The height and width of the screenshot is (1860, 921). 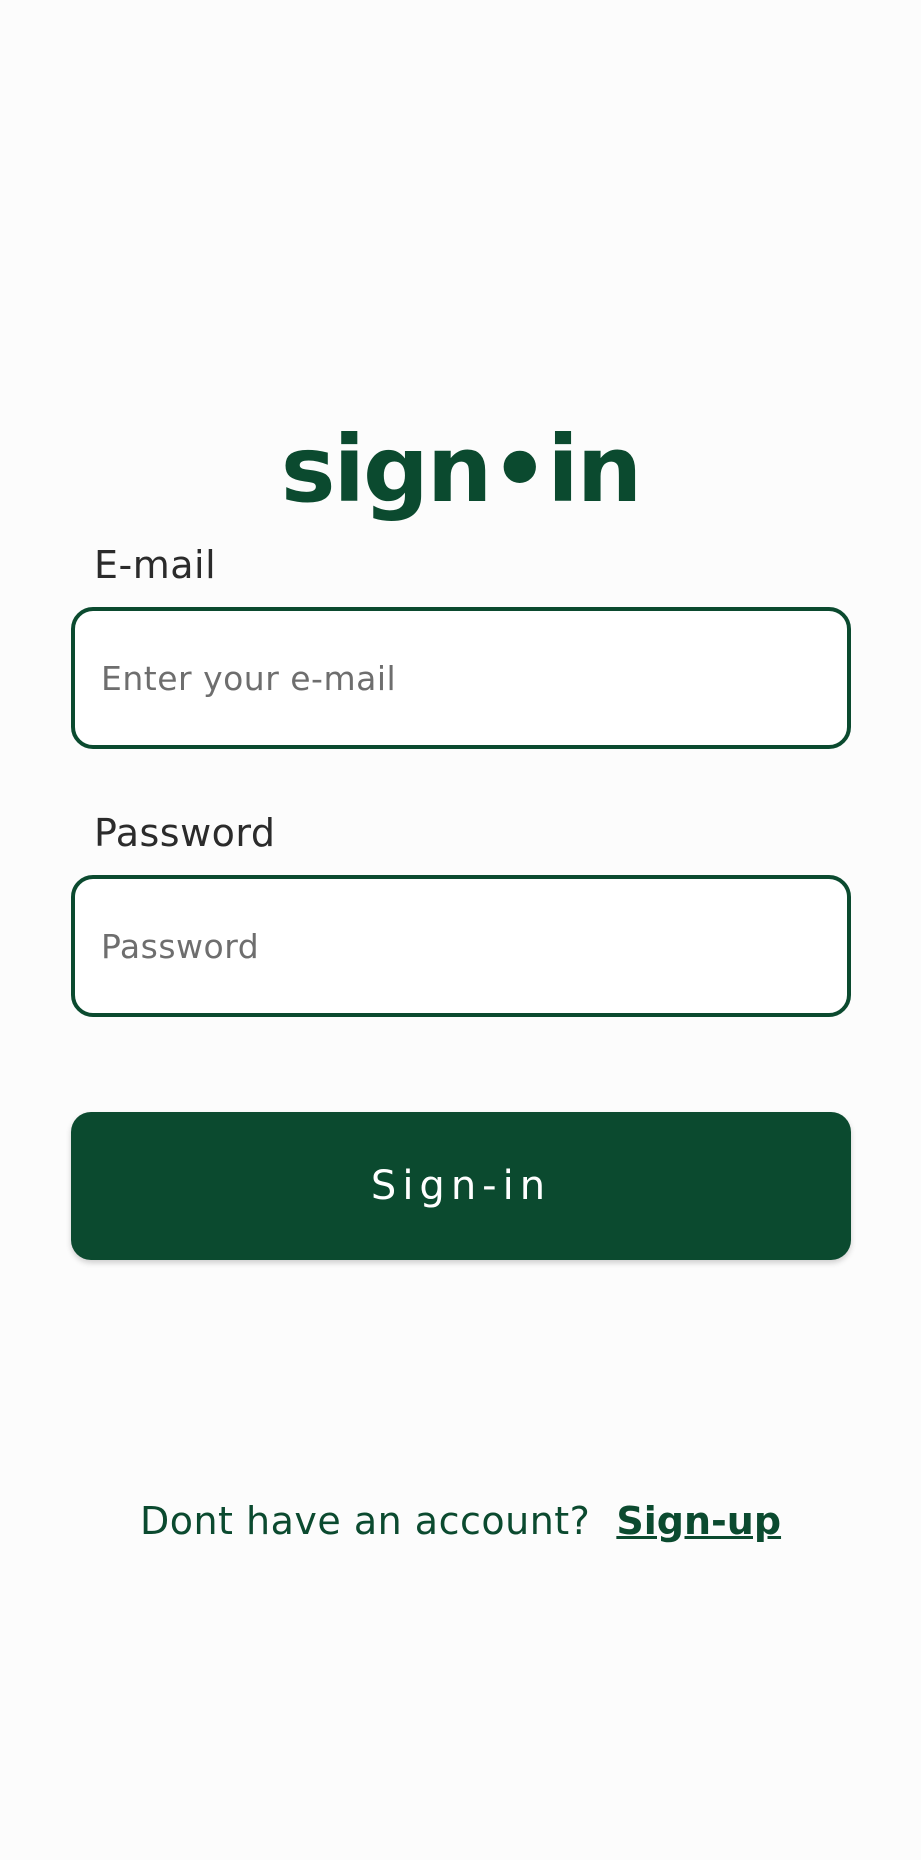 What do you see at coordinates (155, 565) in the screenshot?
I see `email-label: E-mail` at bounding box center [155, 565].